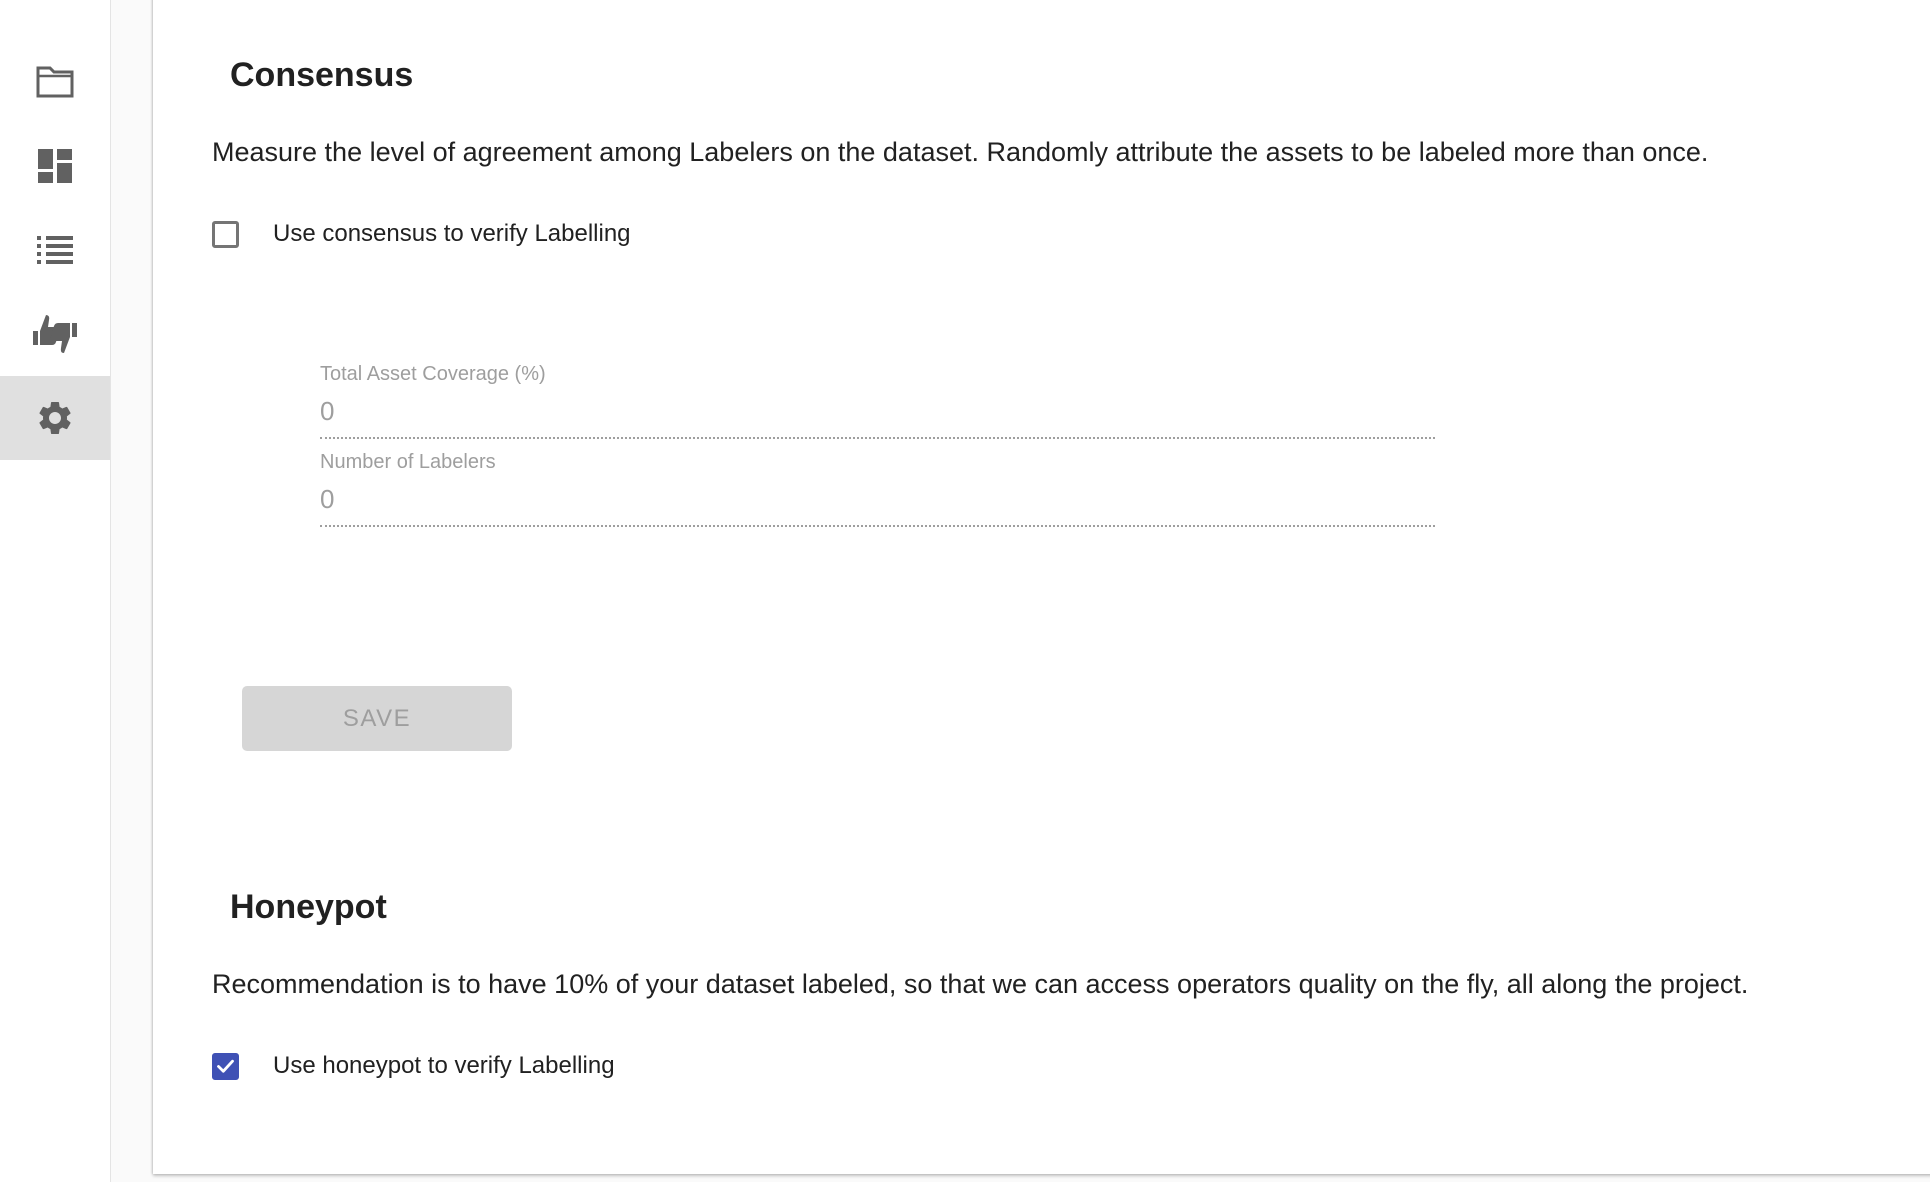 The width and height of the screenshot is (1930, 1182). Describe the element at coordinates (322, 75) in the screenshot. I see `consensus-title: Consensus` at that location.